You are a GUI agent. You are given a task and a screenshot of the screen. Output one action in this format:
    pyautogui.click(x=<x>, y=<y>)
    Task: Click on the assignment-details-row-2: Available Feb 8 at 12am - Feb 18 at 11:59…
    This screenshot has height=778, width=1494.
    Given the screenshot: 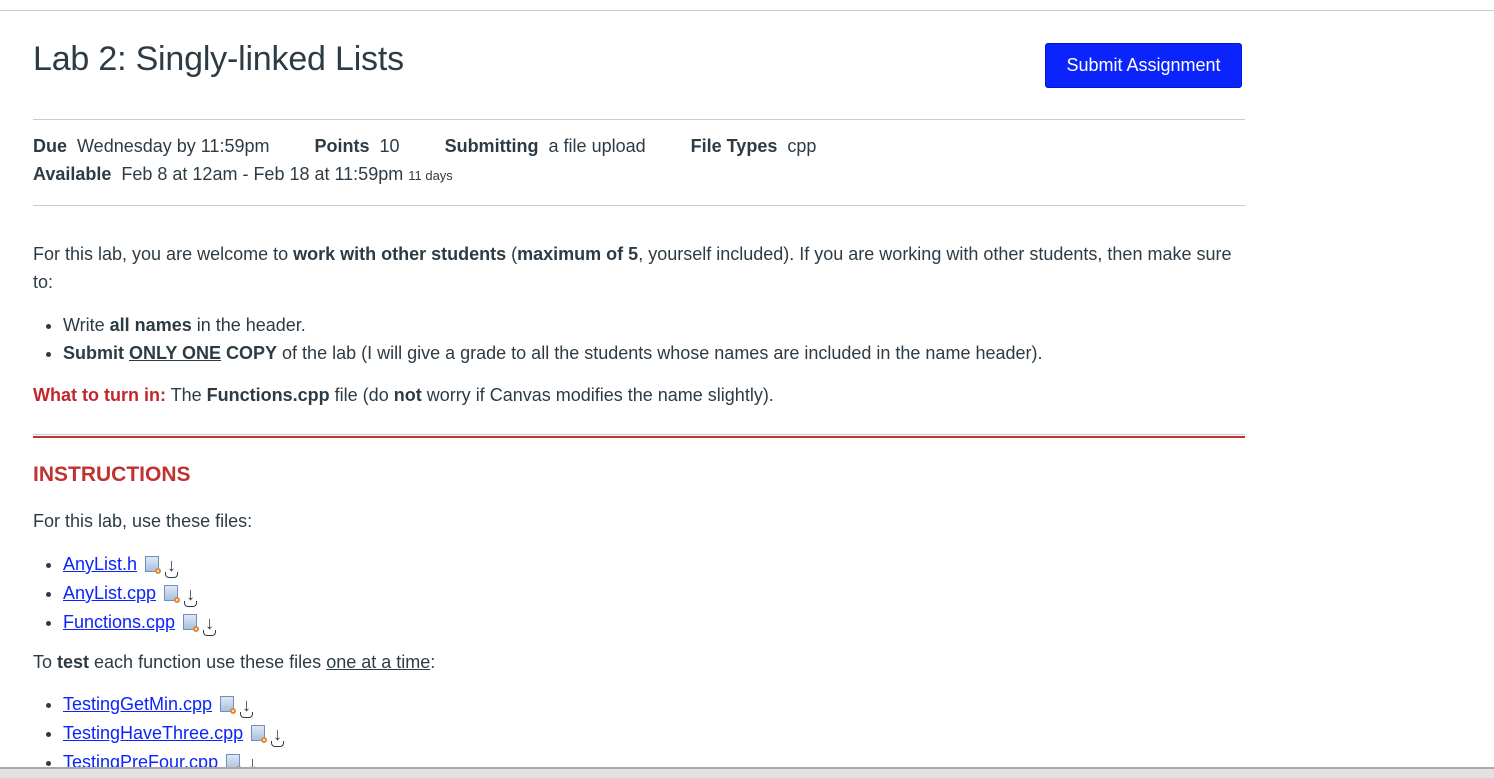 What is the action you would take?
    pyautogui.click(x=243, y=174)
    